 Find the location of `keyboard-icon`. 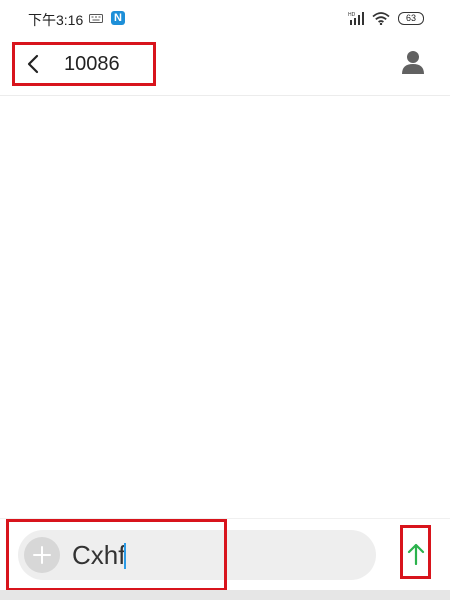

keyboard-icon is located at coordinates (96, 18).